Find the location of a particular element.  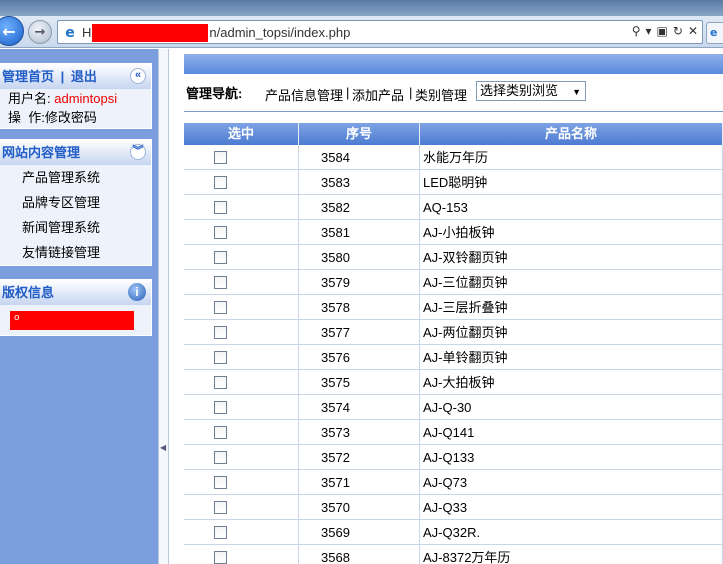

name-cell: AJ-Q33 is located at coordinates (571, 507).